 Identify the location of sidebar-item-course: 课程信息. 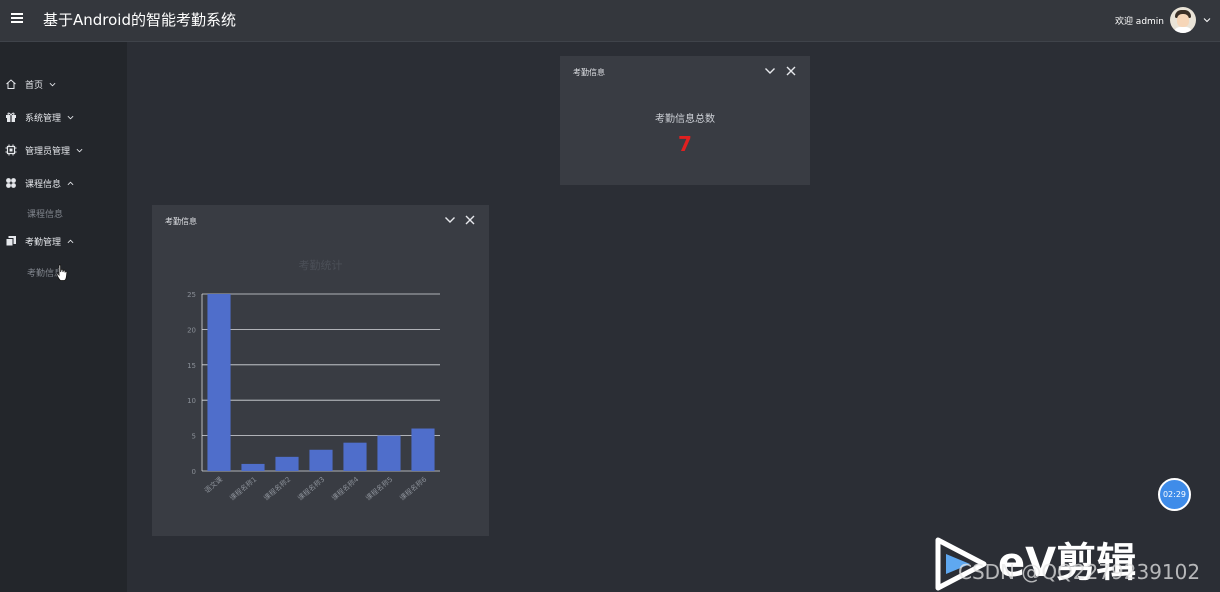
(63, 183).